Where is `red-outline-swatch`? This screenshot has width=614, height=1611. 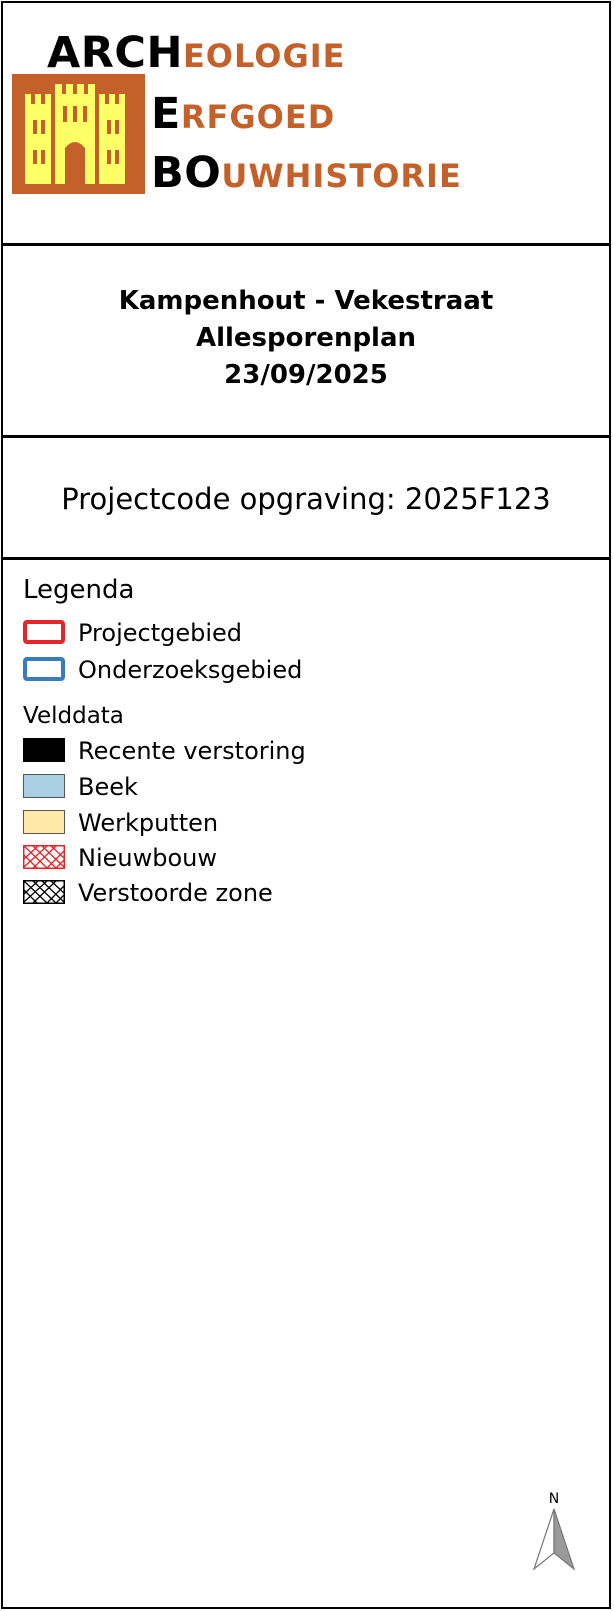 red-outline-swatch is located at coordinates (44, 632).